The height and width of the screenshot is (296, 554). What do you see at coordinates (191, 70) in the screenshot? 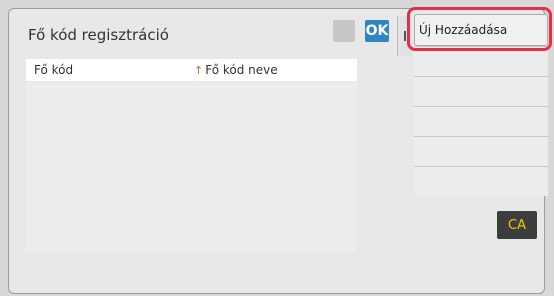
I see `table-header: Fő kód ↑ Fő kód neve` at bounding box center [191, 70].